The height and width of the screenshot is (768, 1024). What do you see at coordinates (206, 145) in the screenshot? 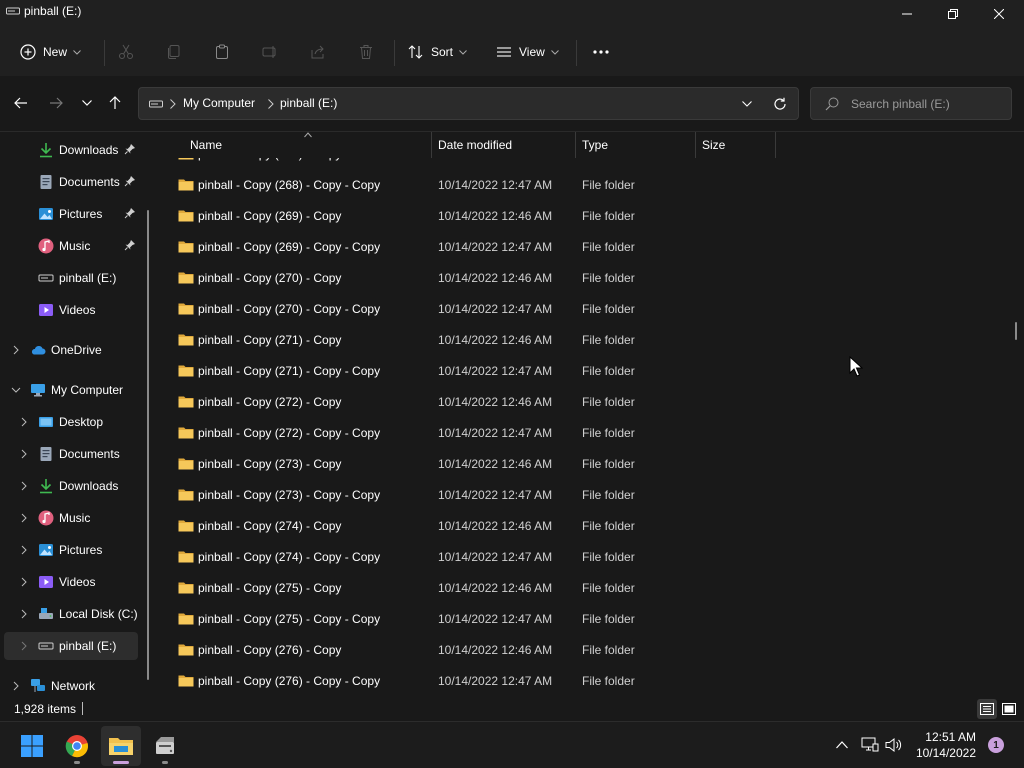
I see `column-name: Name` at bounding box center [206, 145].